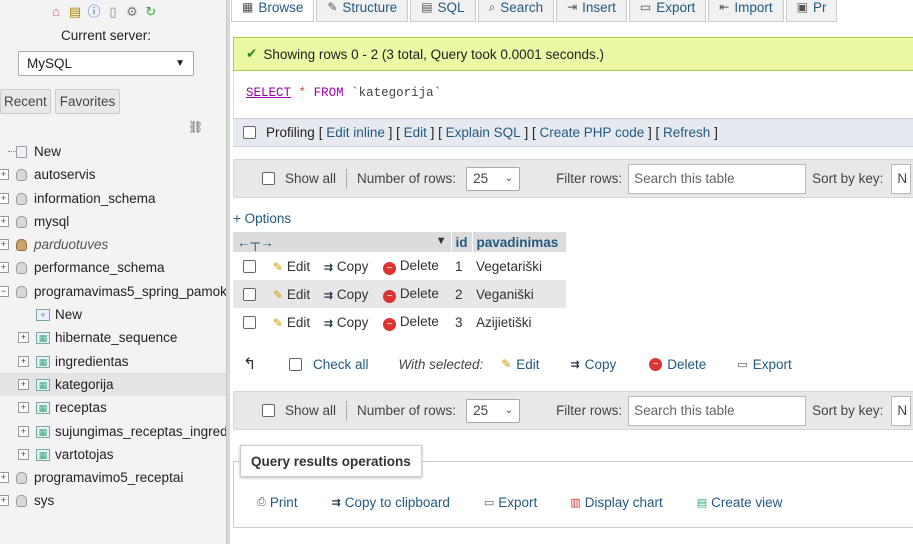 This screenshot has width=913, height=544. I want to click on tree-item: + ▦ receptas, so click(113, 407).